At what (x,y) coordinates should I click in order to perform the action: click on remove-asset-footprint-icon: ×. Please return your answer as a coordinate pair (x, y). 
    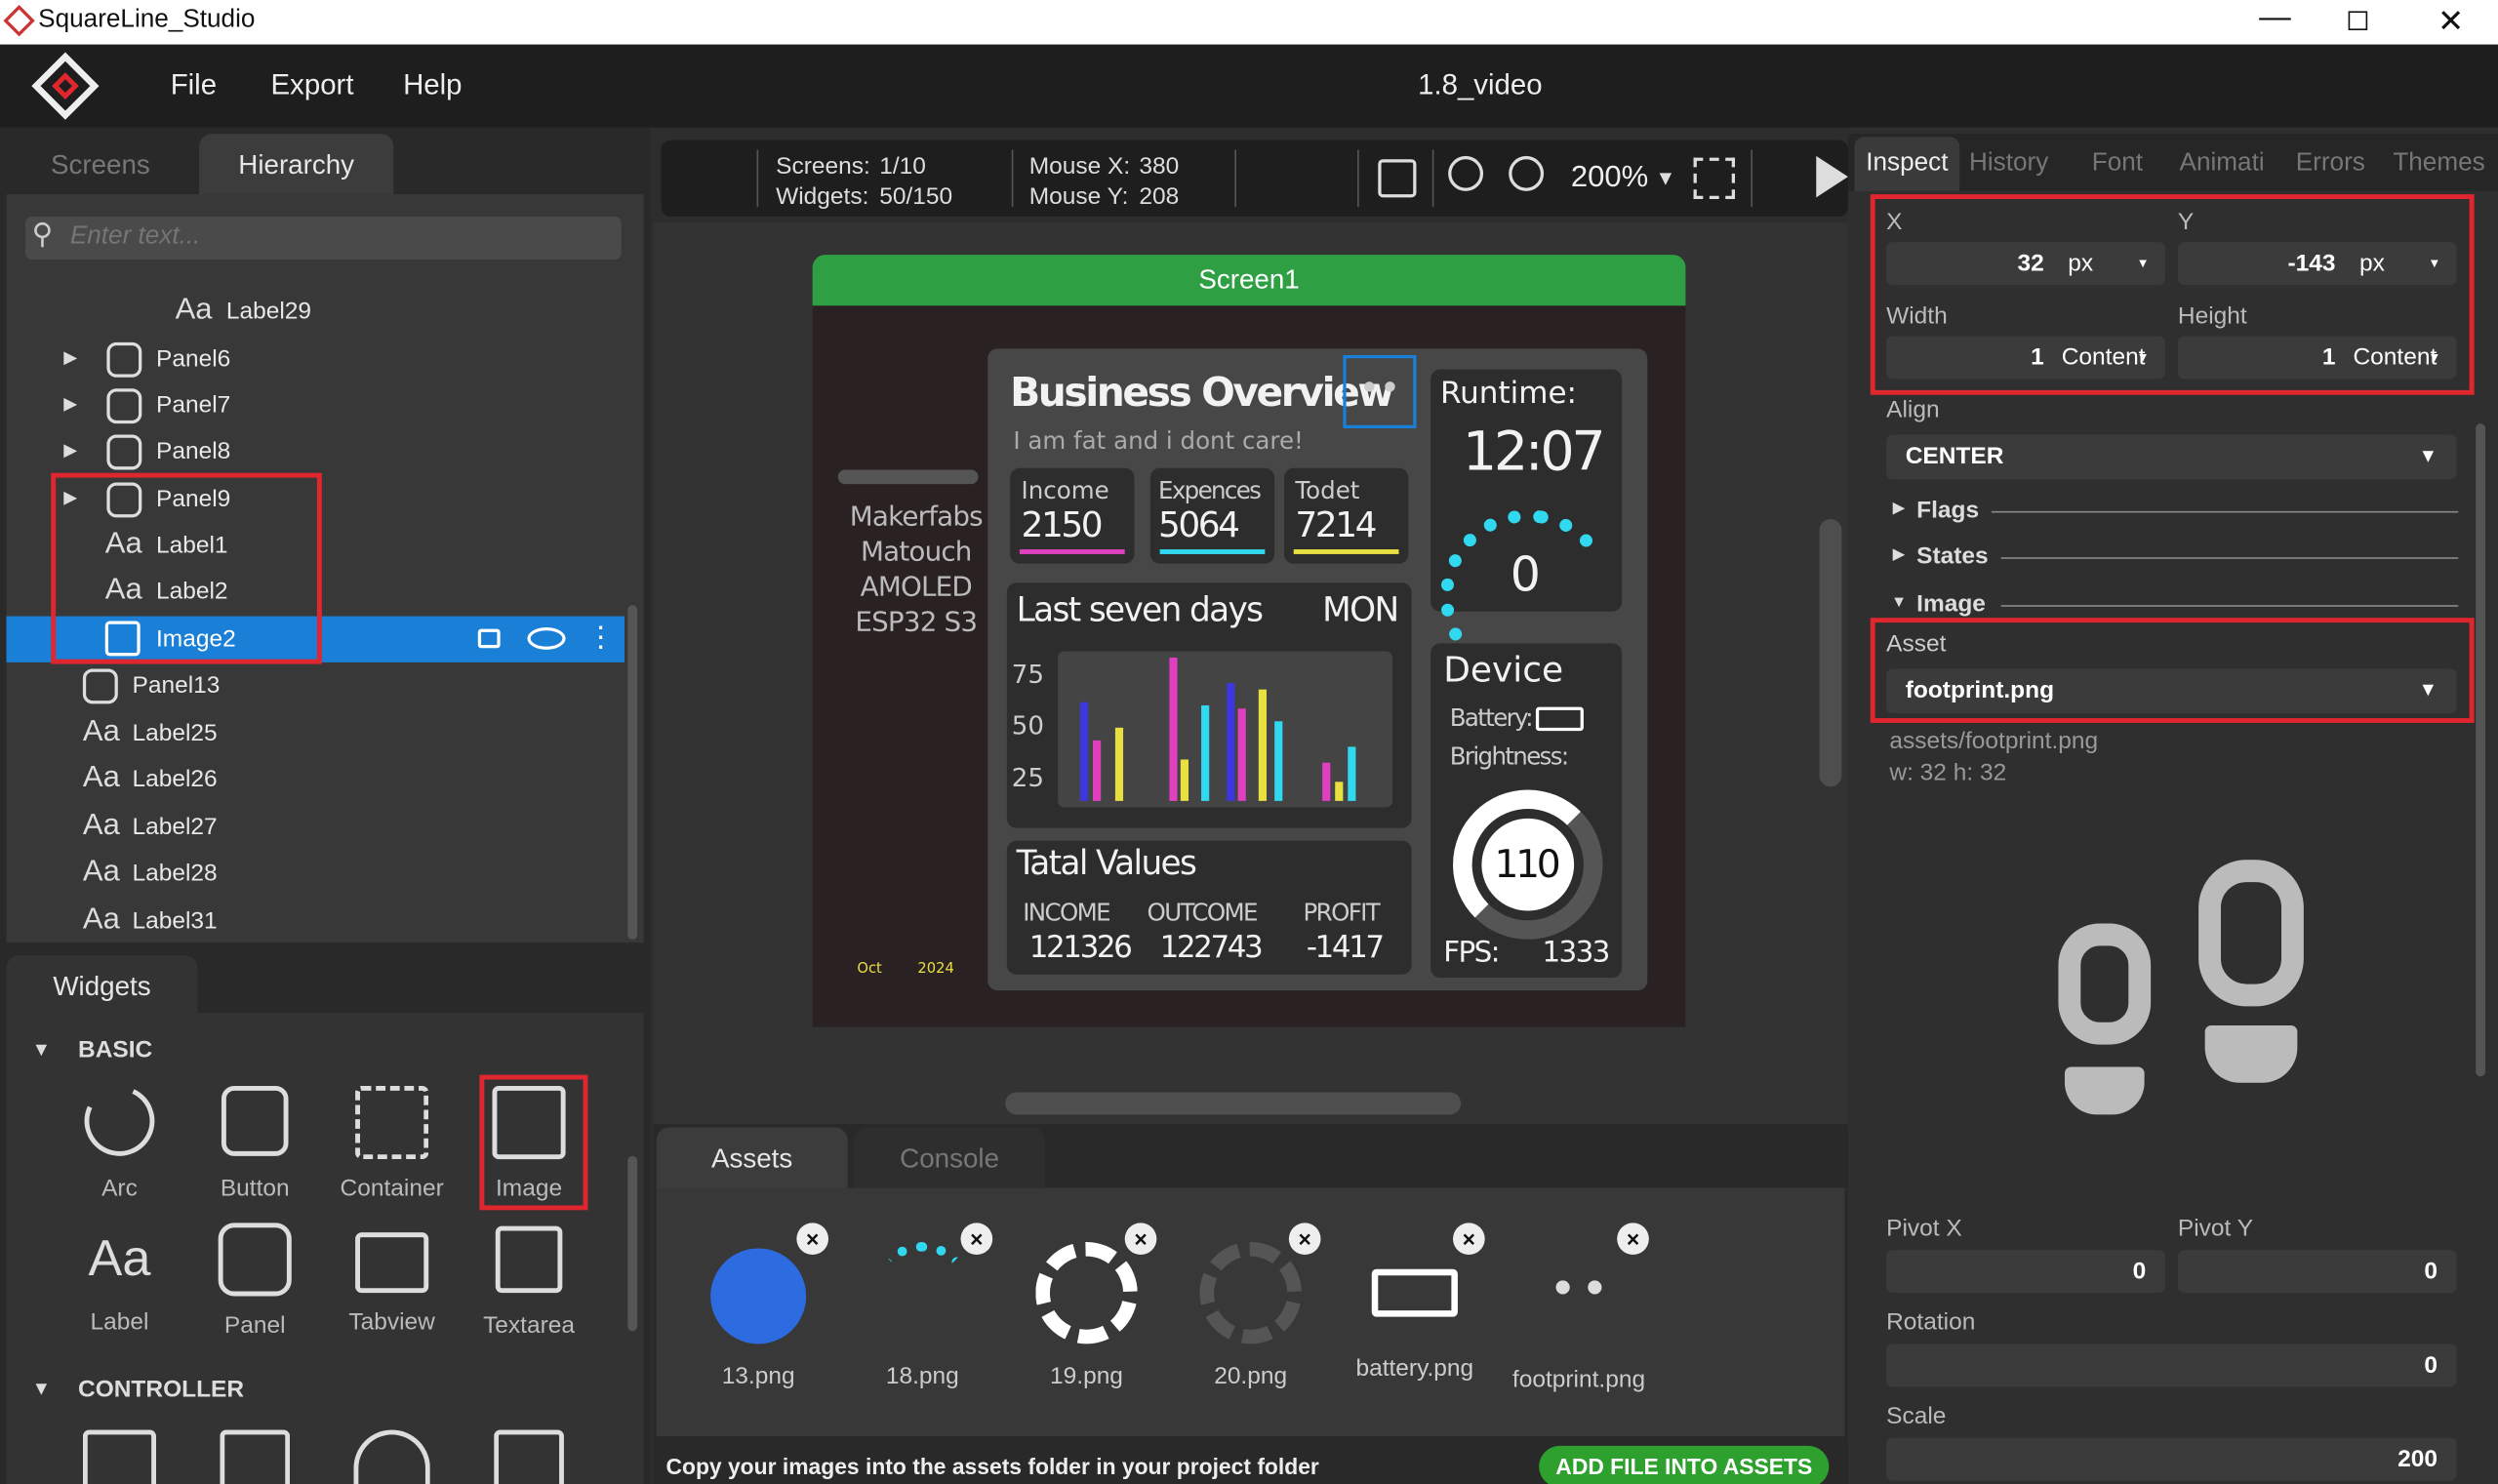
    Looking at the image, I should click on (1633, 1239).